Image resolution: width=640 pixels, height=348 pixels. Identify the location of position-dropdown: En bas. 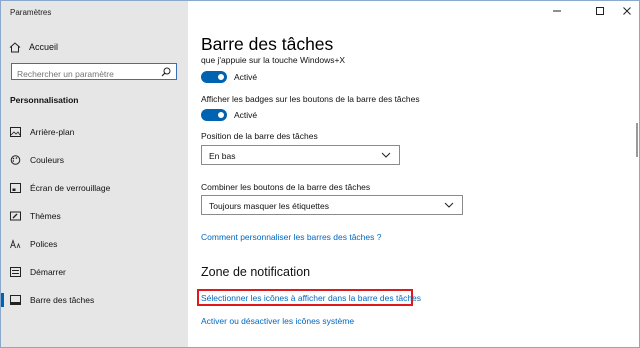
(300, 155).